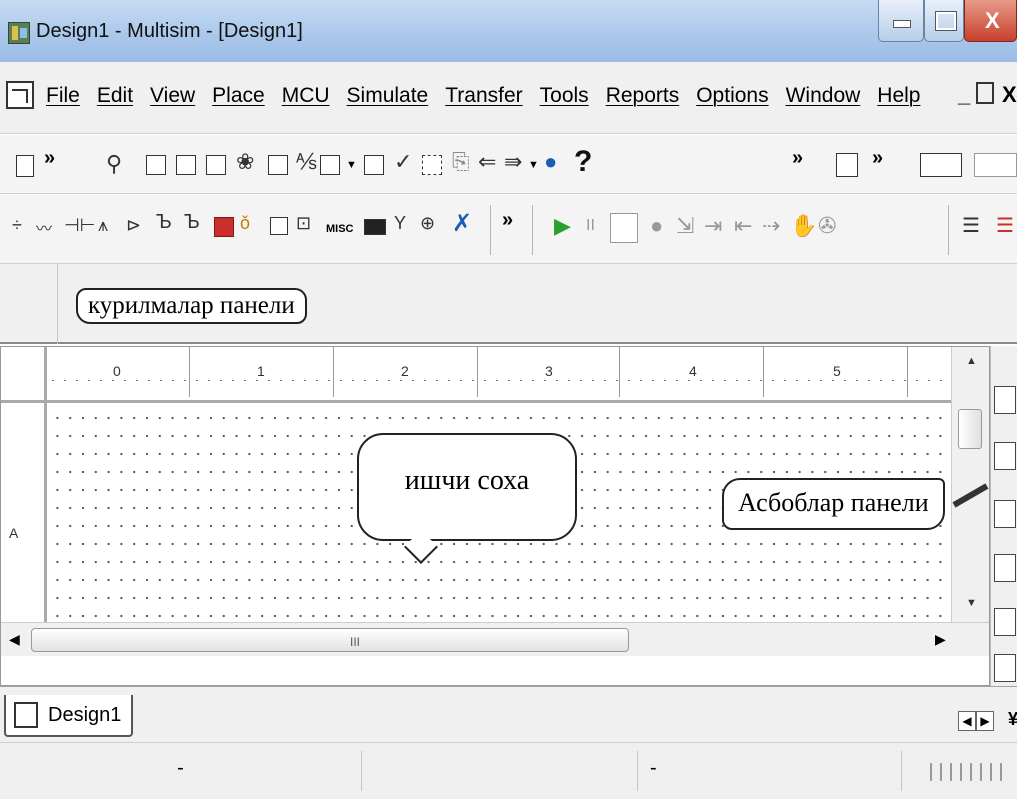 This screenshot has height=799, width=1017. I want to click on mcu-icon: ✗, so click(462, 223).